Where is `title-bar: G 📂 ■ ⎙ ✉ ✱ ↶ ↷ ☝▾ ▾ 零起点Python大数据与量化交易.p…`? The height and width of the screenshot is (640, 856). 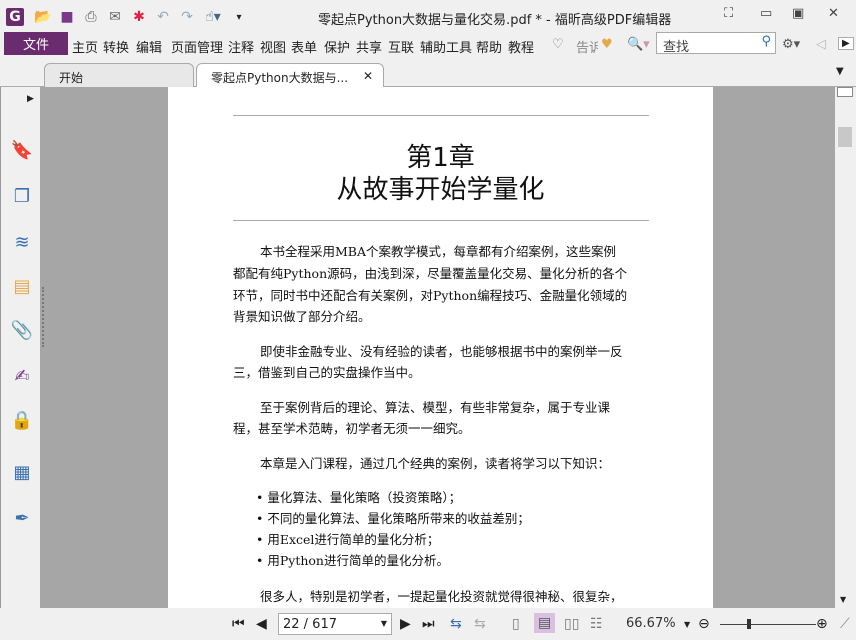
title-bar: G 📂 ■ ⎙ ✉ ✱ ↶ ↷ ☝▾ ▾ 零起点Python大数据与量化交易.p… is located at coordinates (428, 16).